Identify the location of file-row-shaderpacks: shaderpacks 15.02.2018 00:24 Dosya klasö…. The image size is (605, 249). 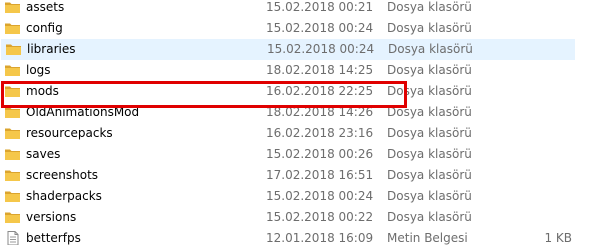
(302, 196).